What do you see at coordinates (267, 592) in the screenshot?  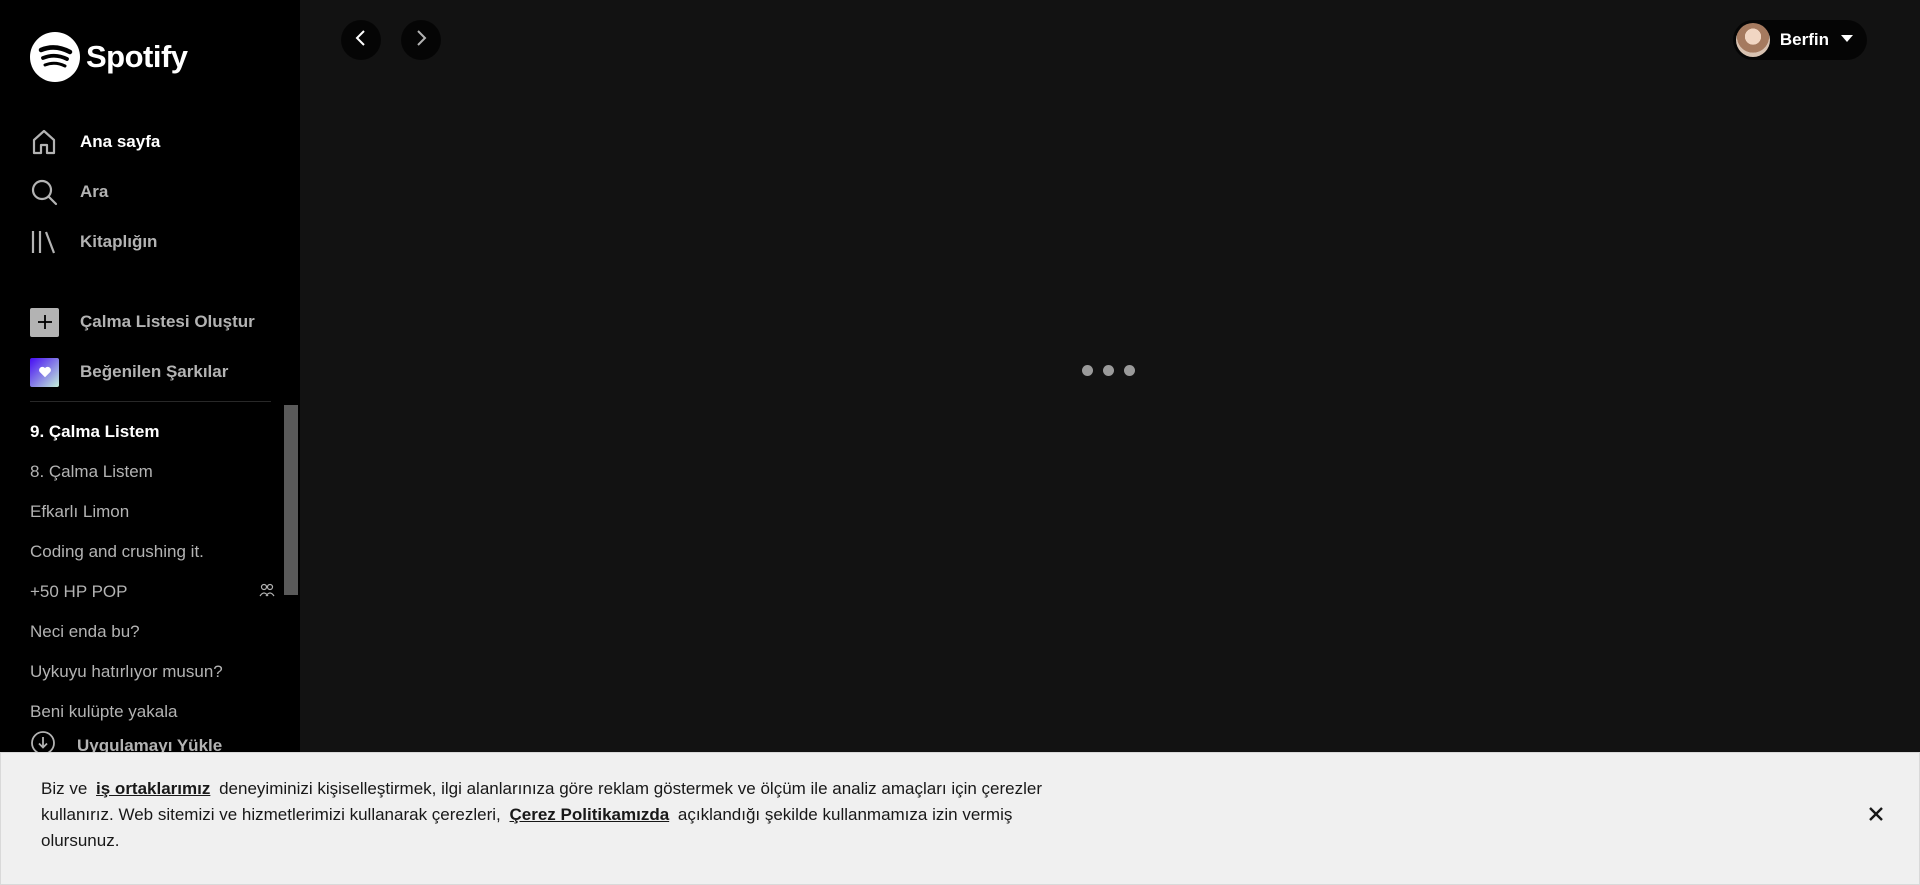 I see `collaborative-icon` at bounding box center [267, 592].